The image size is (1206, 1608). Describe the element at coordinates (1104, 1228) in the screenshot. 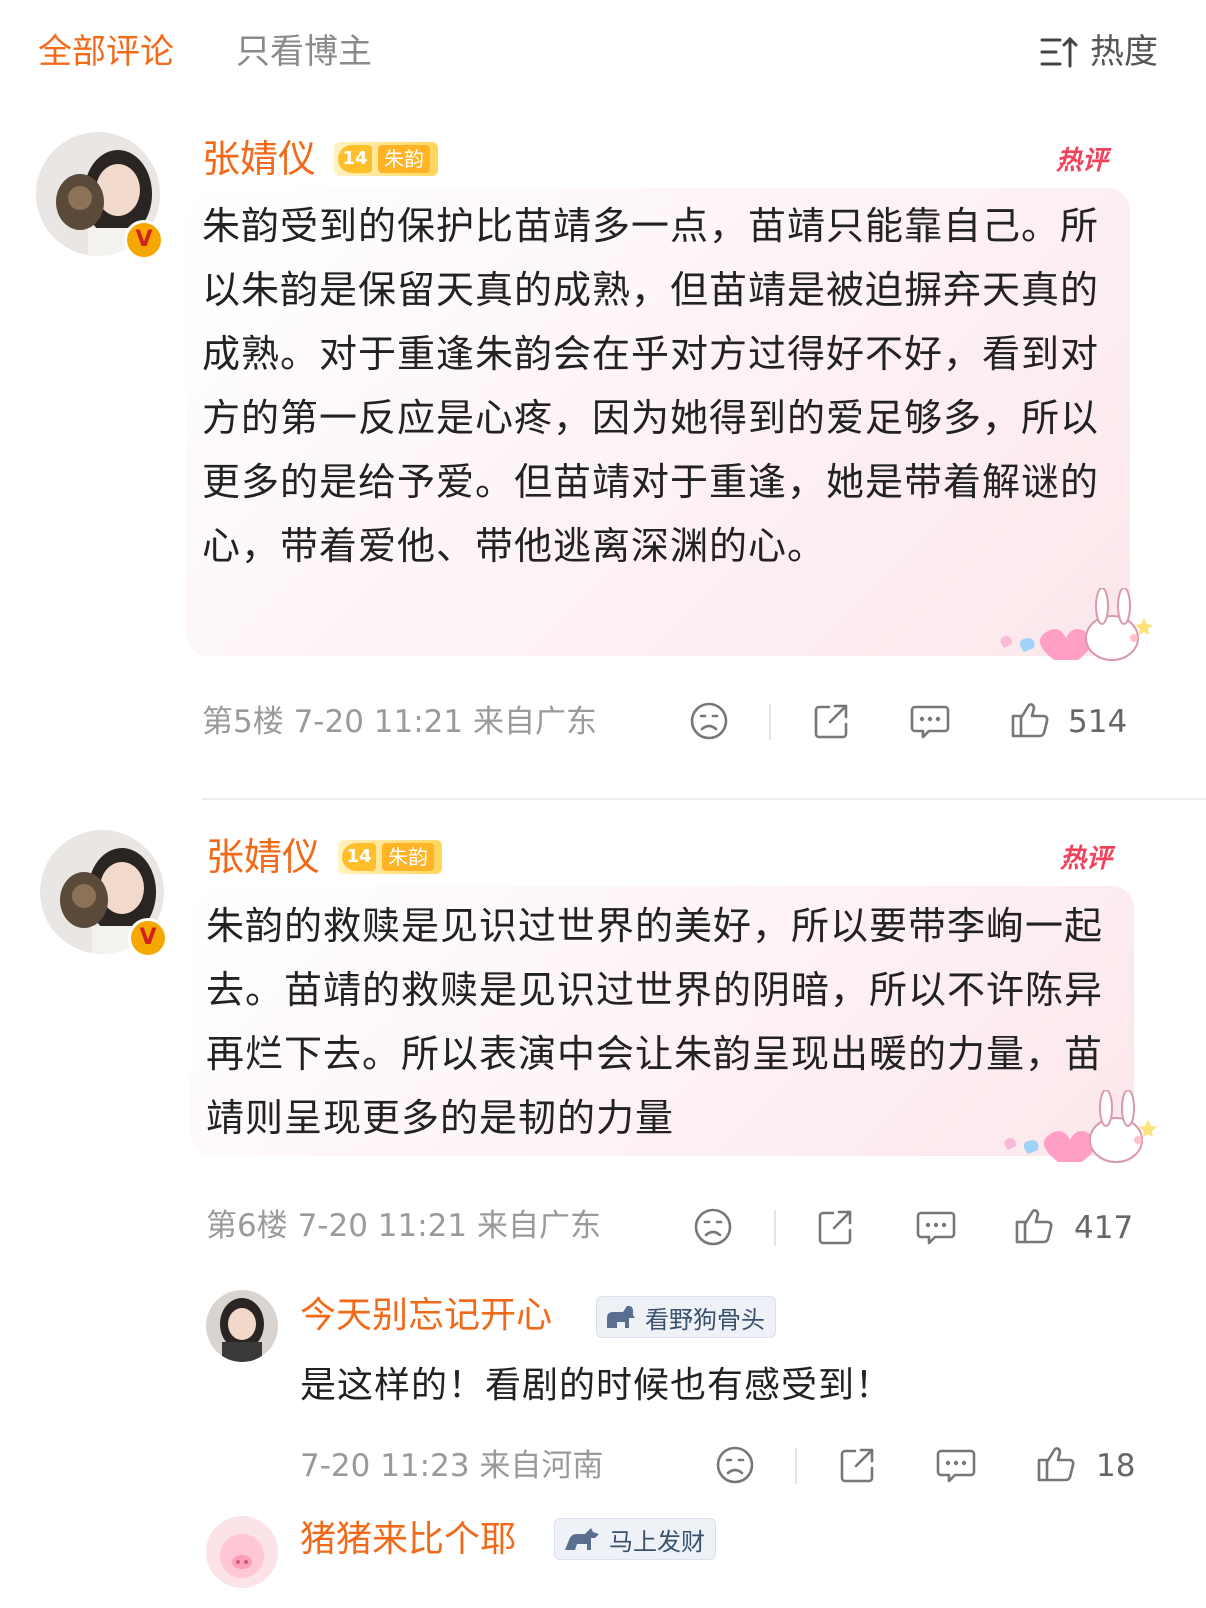

I see `comment-2-like-count: 417` at that location.